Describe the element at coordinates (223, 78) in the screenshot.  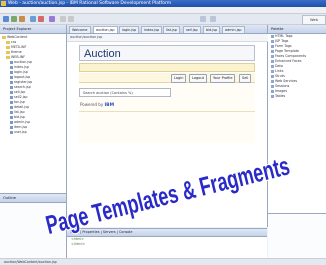
I see `profile-button: Your Profile` at that location.